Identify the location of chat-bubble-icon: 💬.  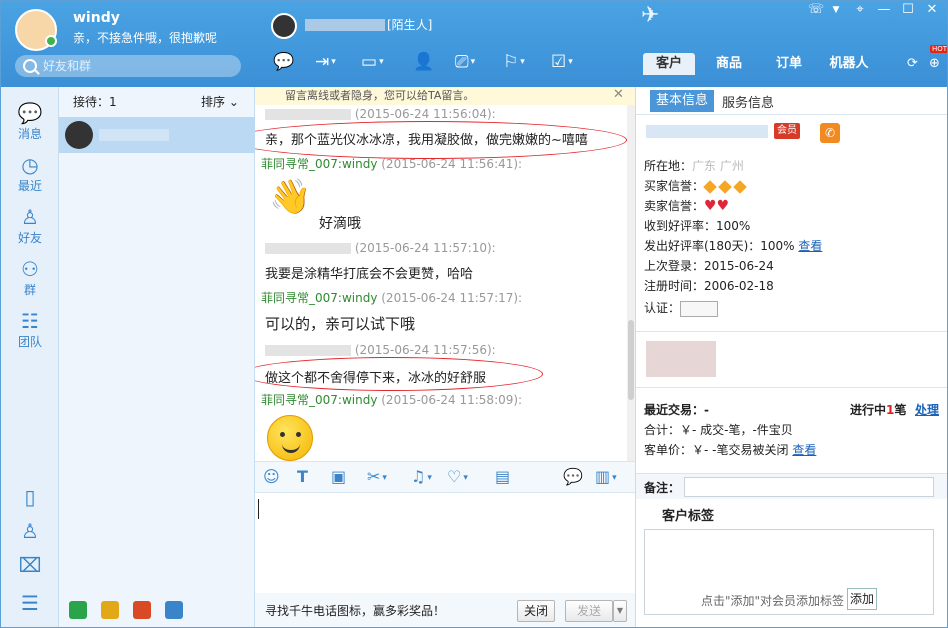
(283, 62).